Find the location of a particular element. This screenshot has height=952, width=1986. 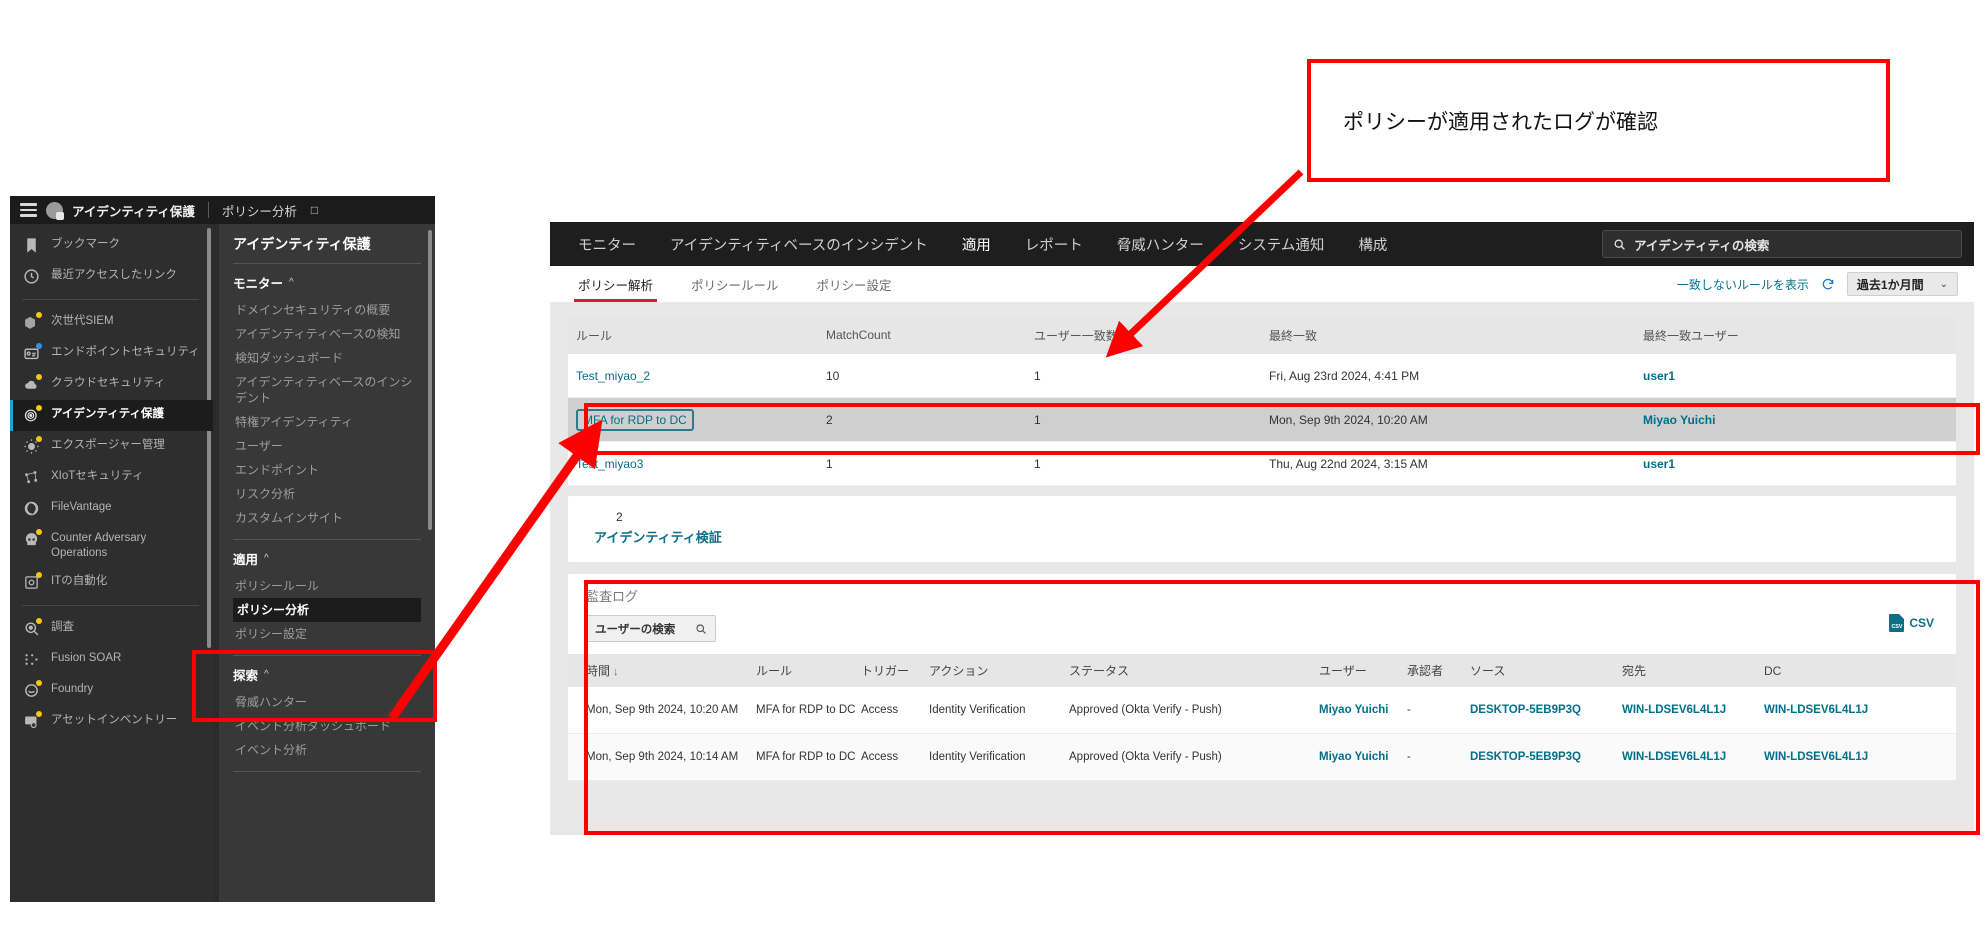

identity-verification-label: アイデンティティ検証 is located at coordinates (1262, 536).